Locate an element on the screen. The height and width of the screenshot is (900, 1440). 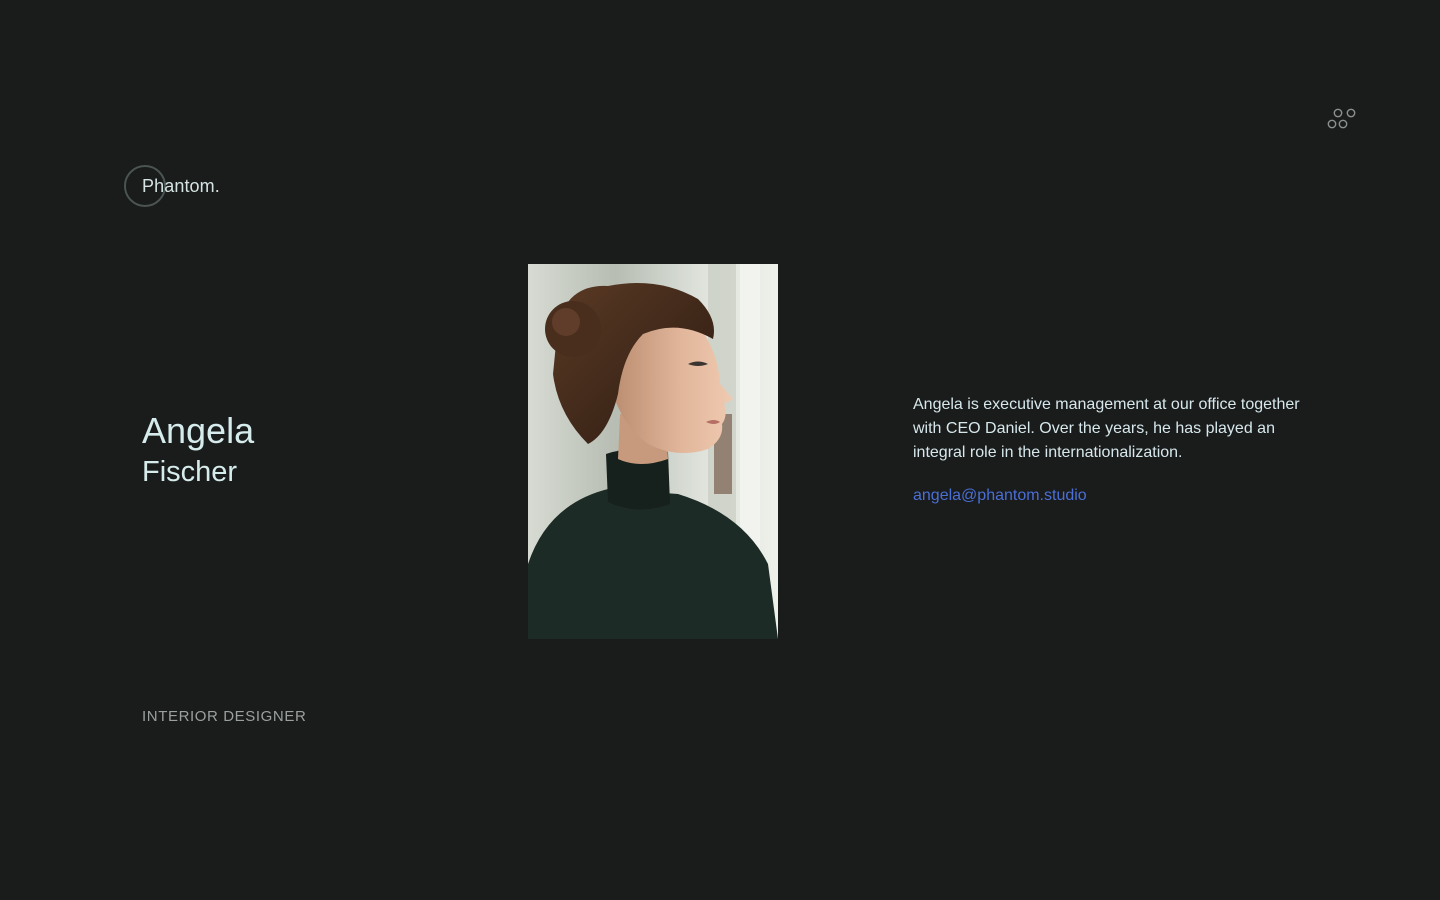
dots-grid-icon is located at coordinates (1341, 118).